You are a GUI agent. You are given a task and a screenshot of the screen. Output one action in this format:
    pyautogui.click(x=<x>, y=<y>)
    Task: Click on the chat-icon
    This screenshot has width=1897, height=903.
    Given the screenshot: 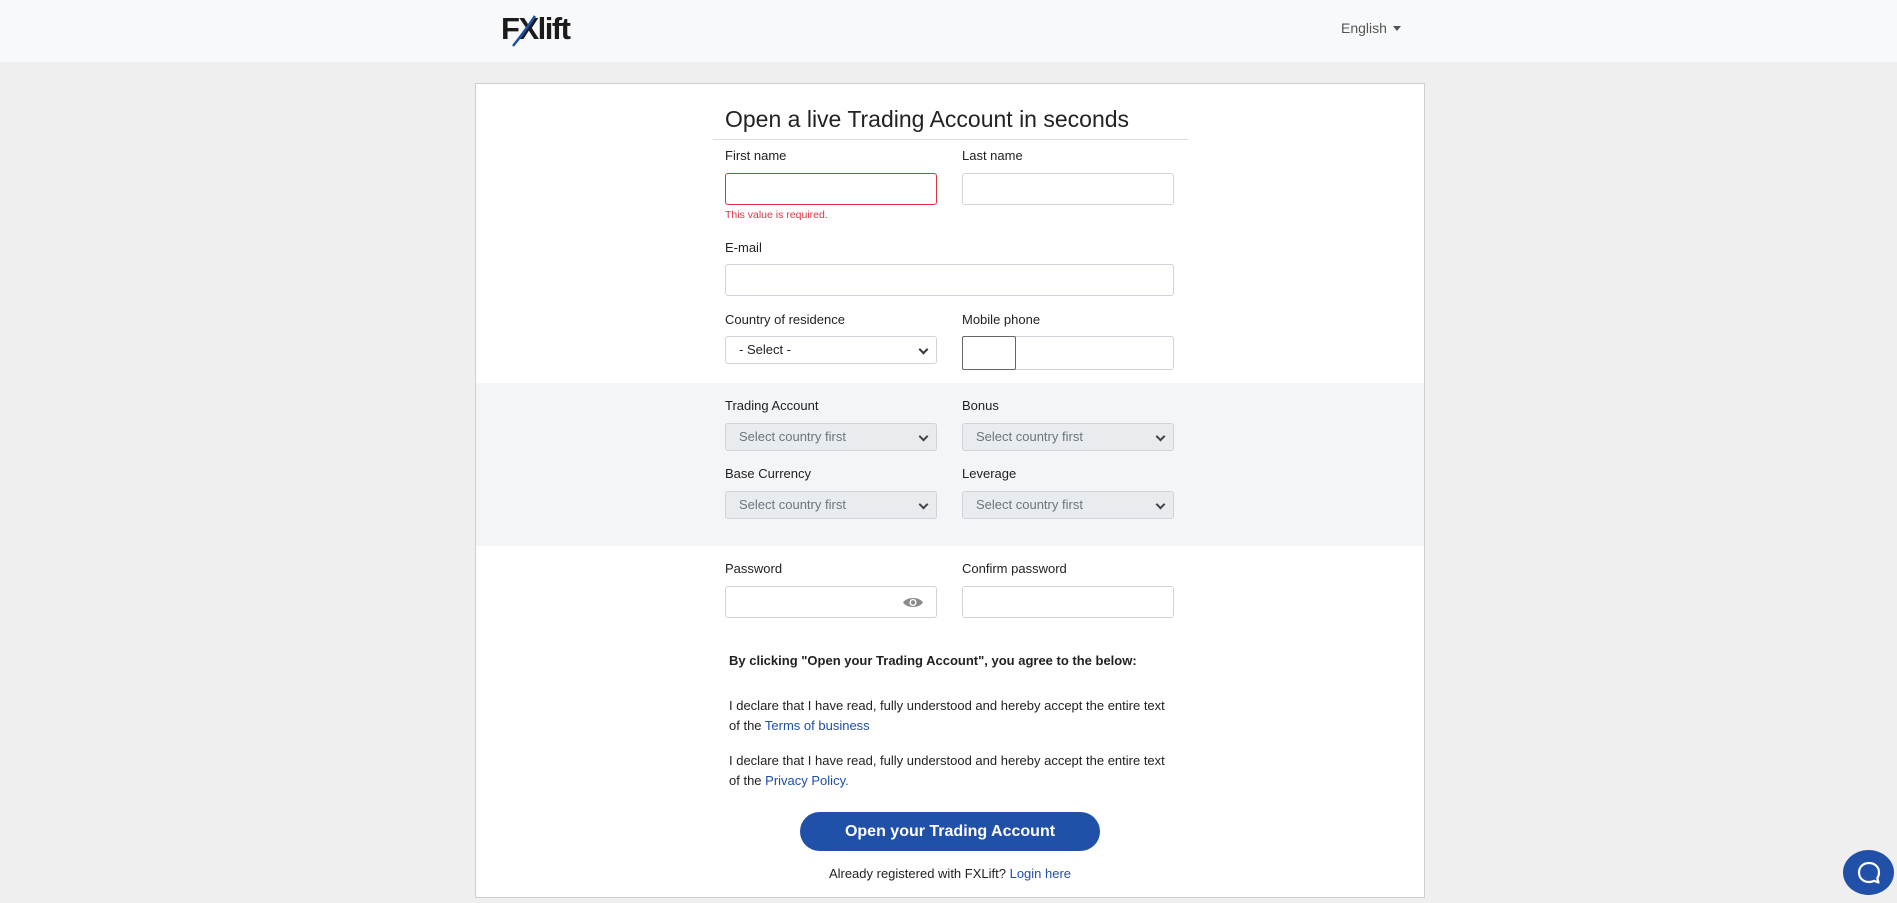 What is the action you would take?
    pyautogui.click(x=1868, y=872)
    